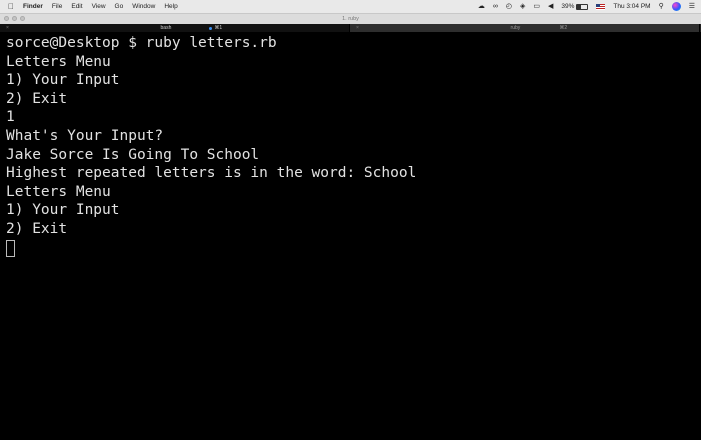 This screenshot has height=440, width=701. Describe the element at coordinates (10, 248) in the screenshot. I see `text-cursor` at that location.